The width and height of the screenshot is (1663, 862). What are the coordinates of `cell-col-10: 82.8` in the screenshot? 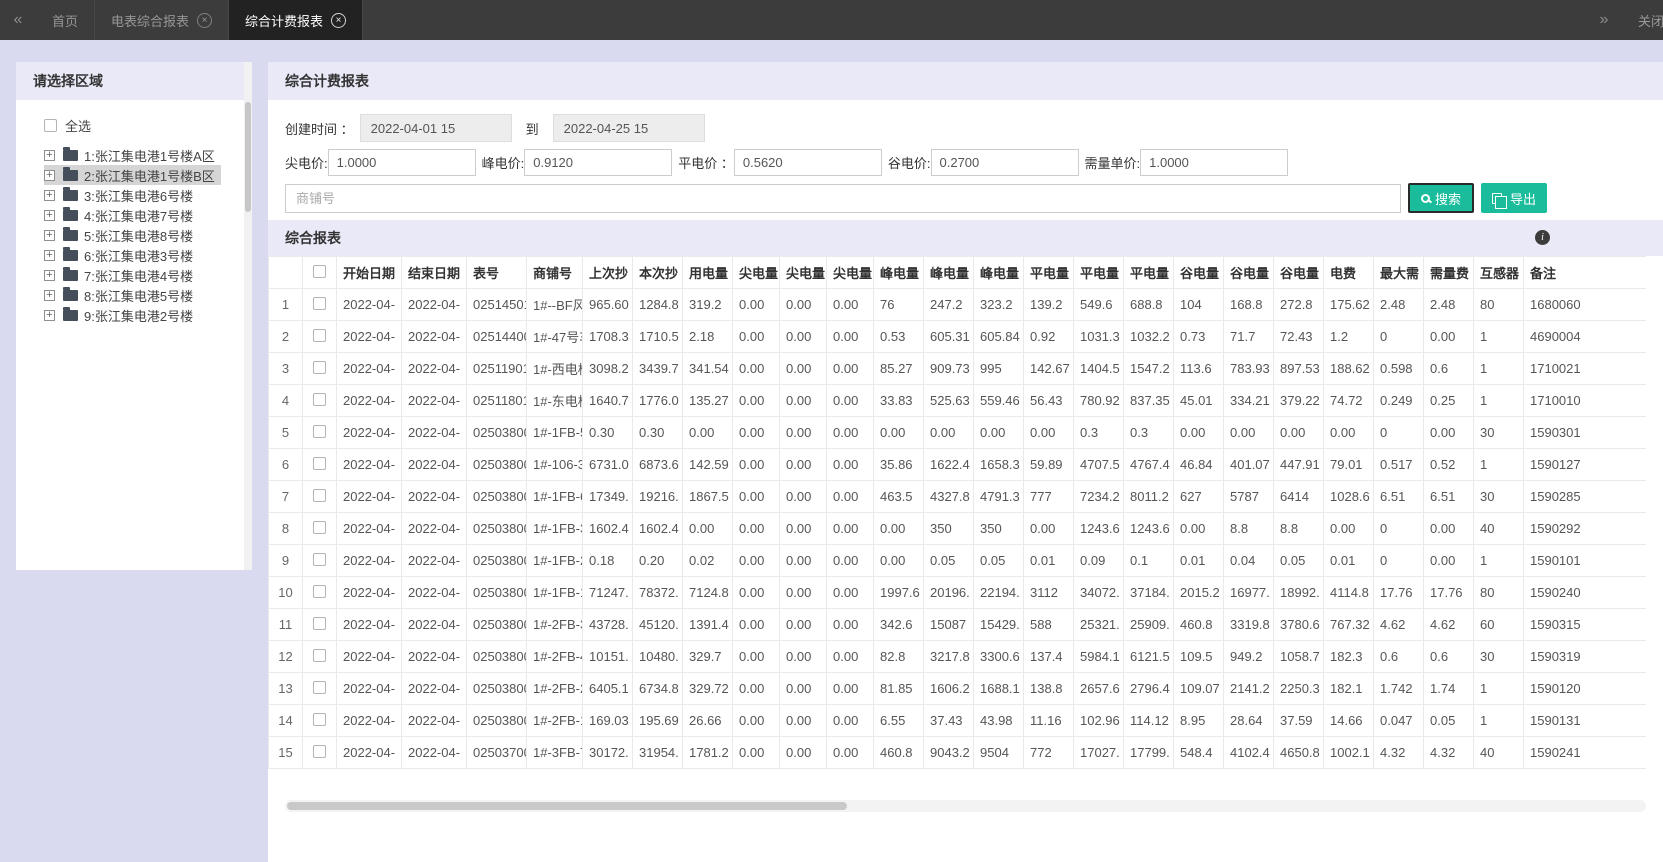 It's located at (898, 656).